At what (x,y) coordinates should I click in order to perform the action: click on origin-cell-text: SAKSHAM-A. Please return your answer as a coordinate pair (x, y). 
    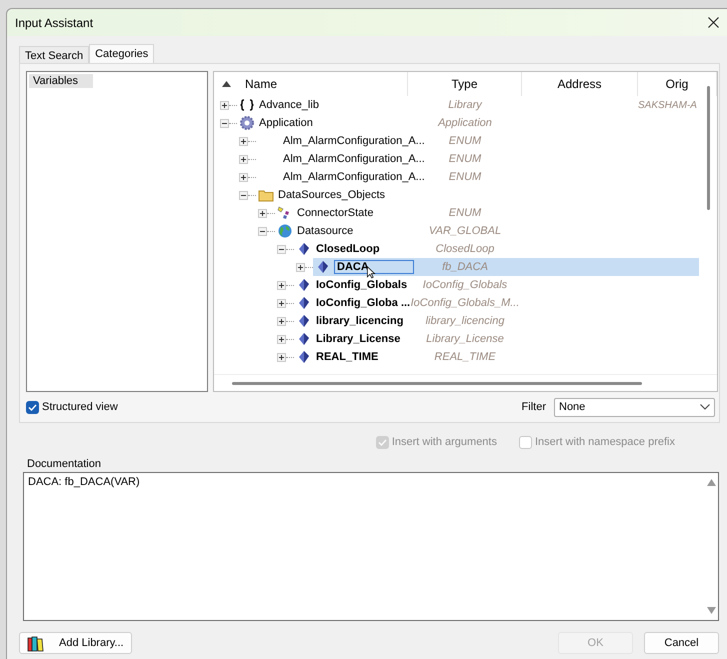
    Looking at the image, I should click on (668, 105).